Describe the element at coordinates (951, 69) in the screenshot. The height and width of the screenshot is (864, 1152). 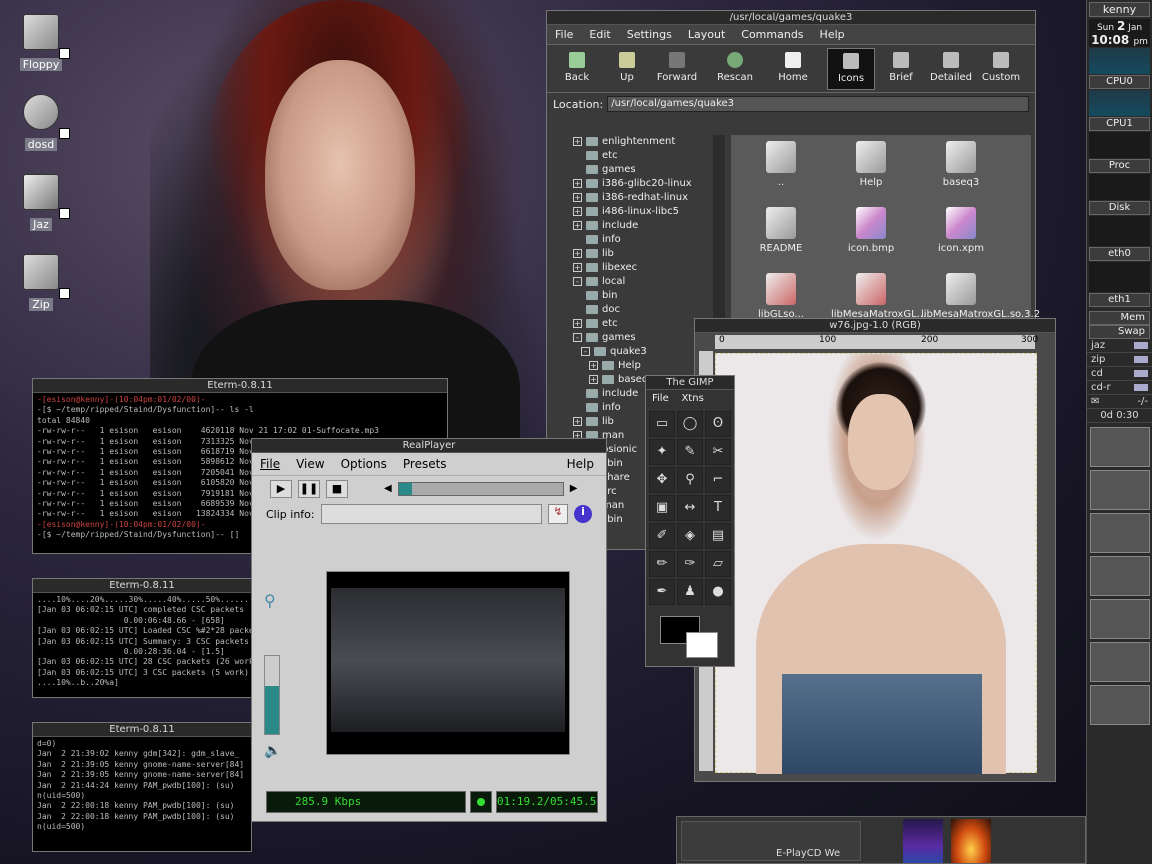
I see `detailed-view-button: Detailed` at that location.